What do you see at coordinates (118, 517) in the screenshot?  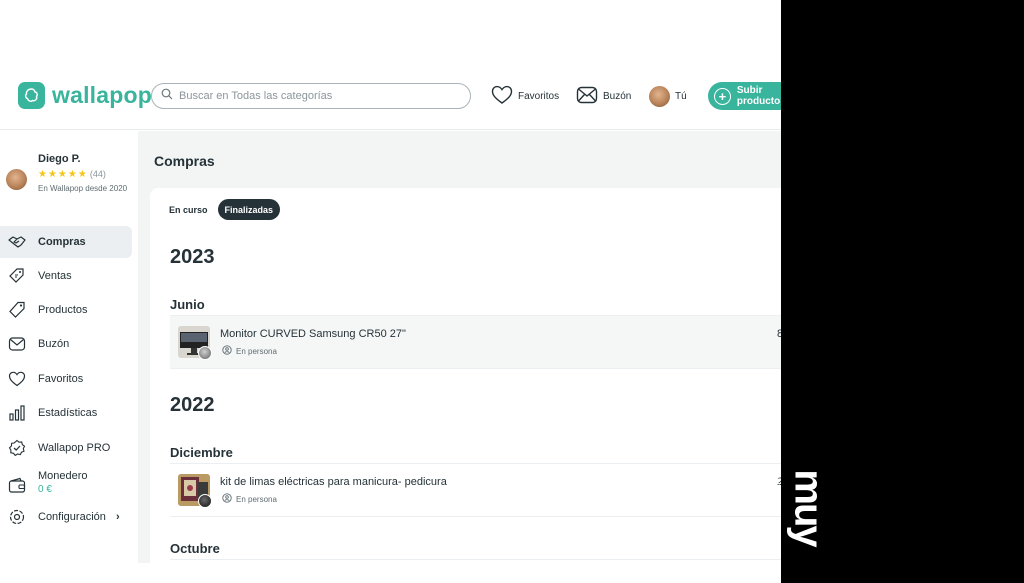 I see `chevron-right-icon: ›` at bounding box center [118, 517].